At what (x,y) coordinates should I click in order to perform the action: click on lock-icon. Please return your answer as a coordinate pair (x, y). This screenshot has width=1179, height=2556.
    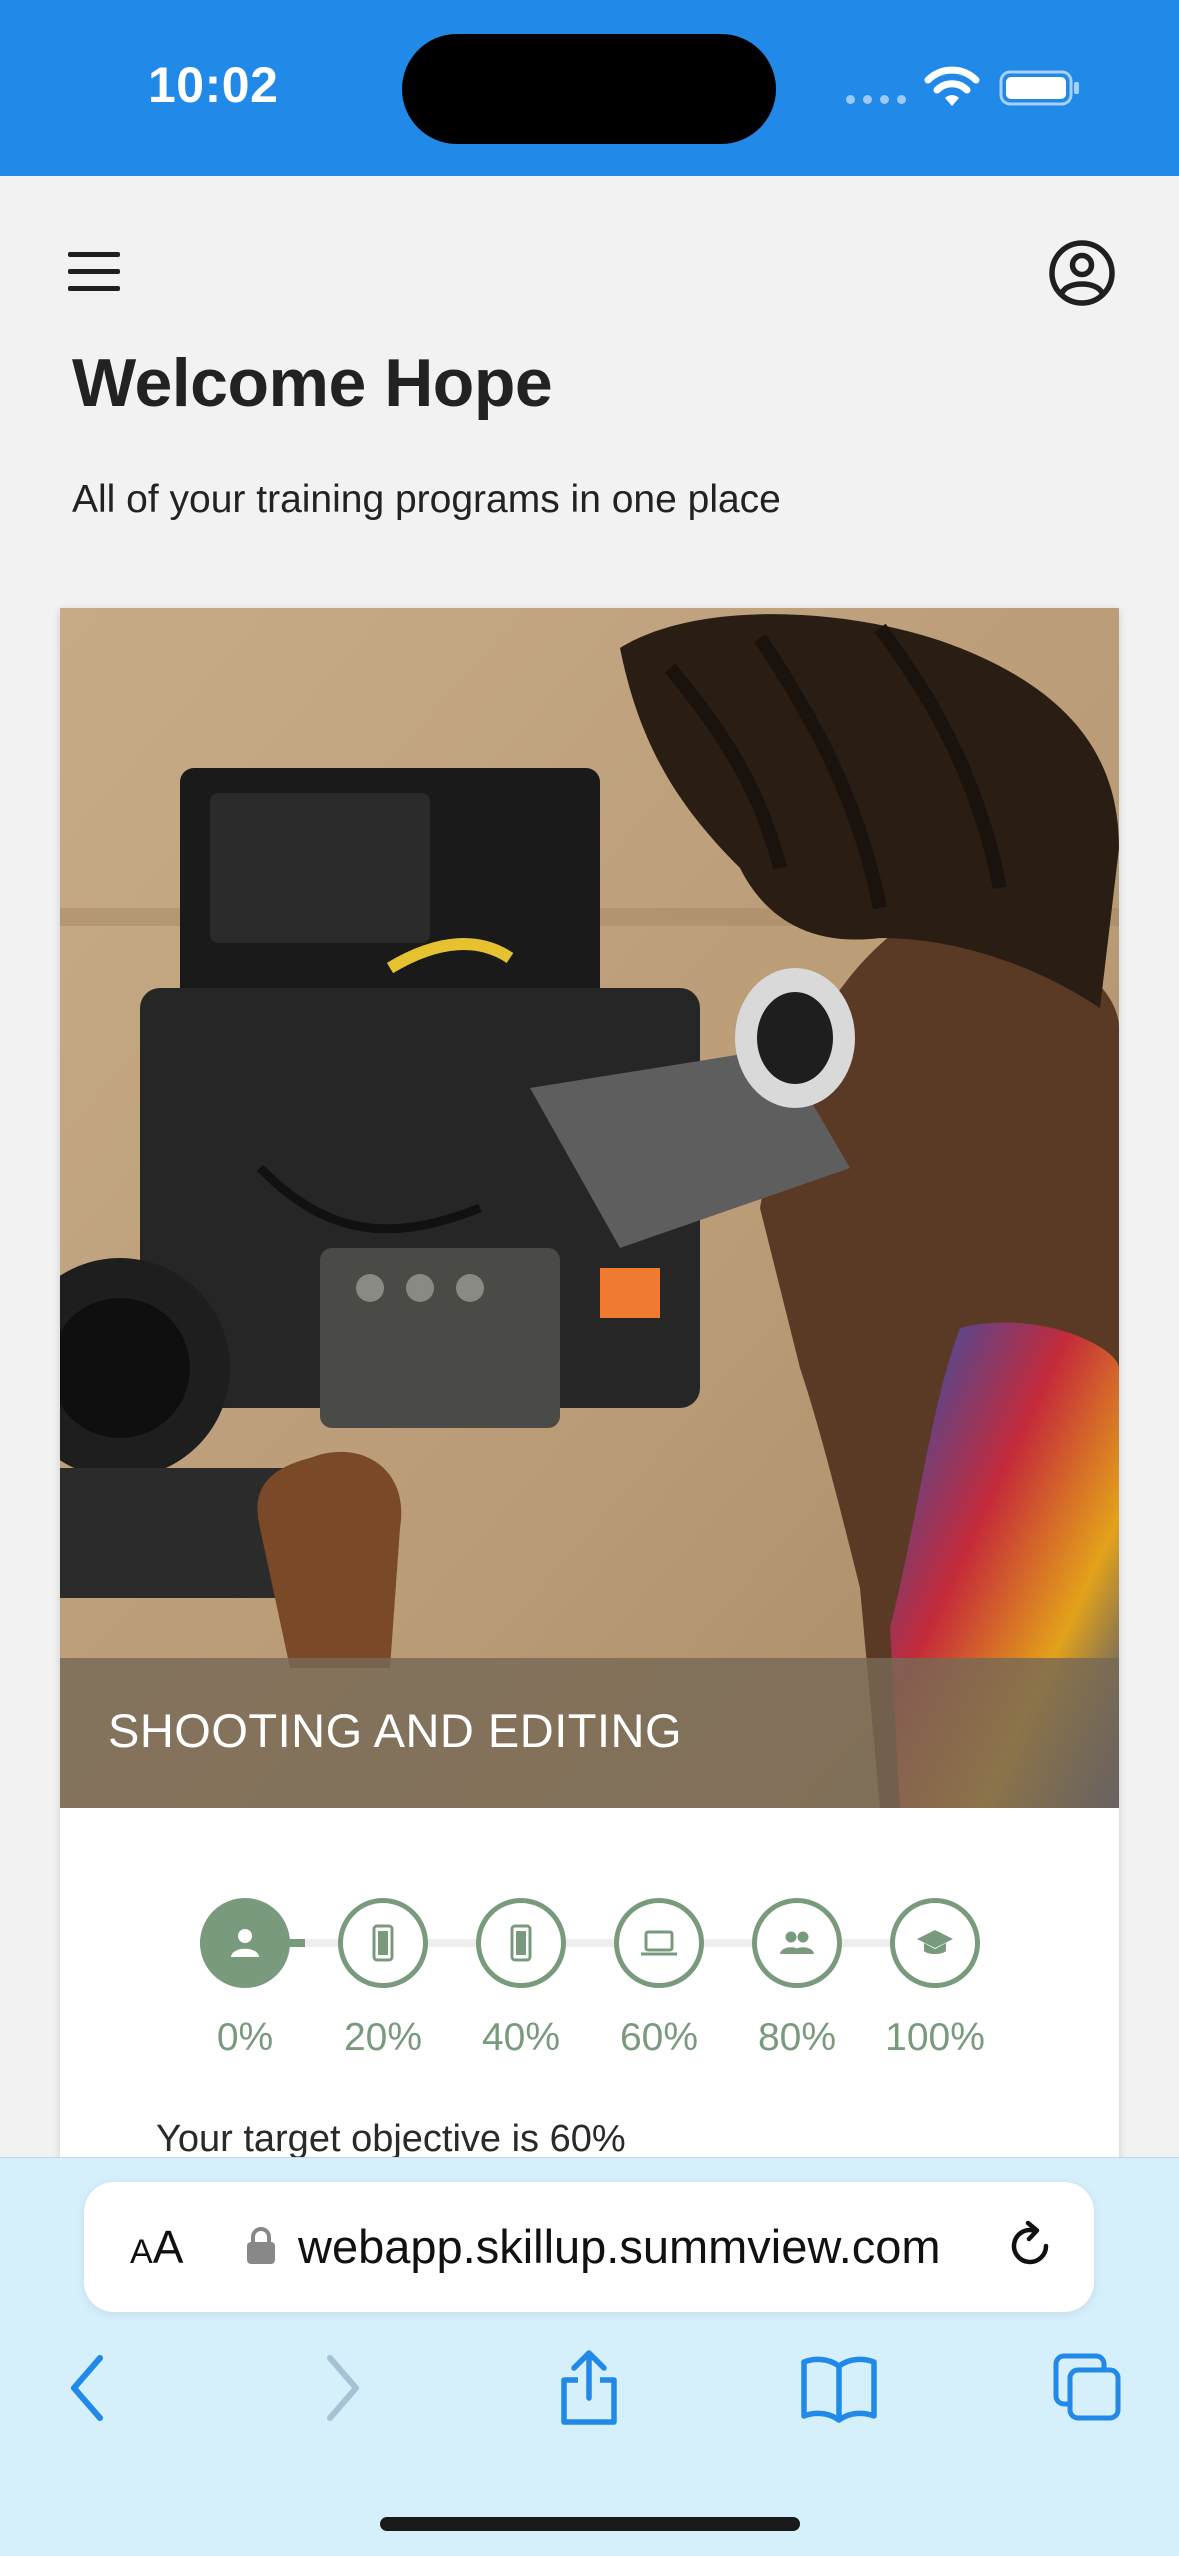
    Looking at the image, I should click on (261, 2245).